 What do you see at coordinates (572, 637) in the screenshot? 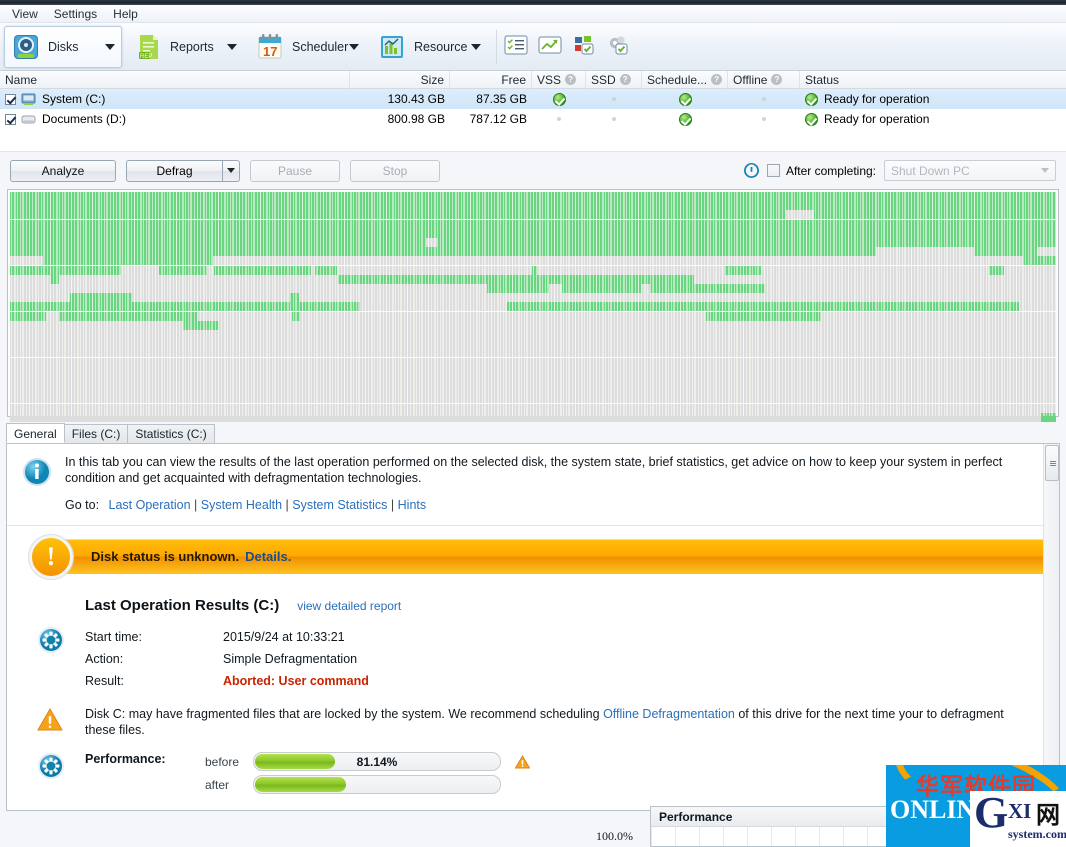
I see `detail-row: Start time: 2015/9/24 at 10:33:21` at bounding box center [572, 637].